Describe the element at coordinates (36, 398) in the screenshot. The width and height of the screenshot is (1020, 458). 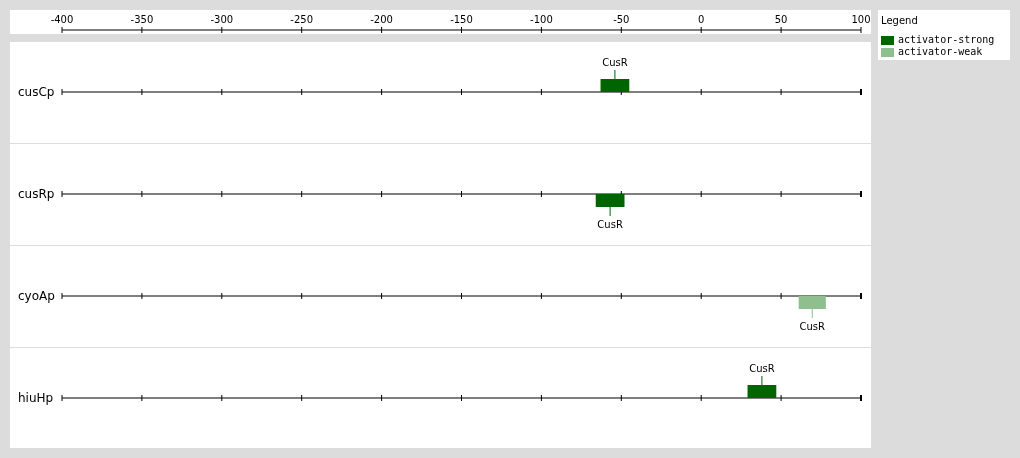
I see `promoter-label: hiuHp` at that location.